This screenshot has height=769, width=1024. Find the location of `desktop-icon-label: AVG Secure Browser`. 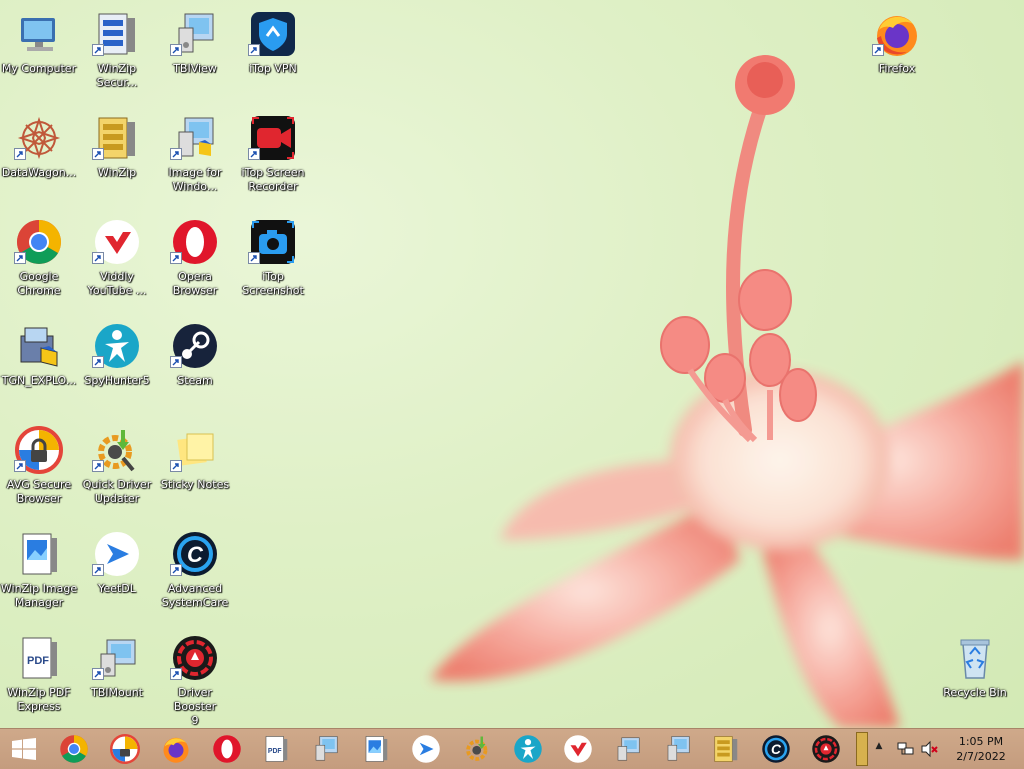

desktop-icon-label: AVG Secure Browser is located at coordinates (39, 491).